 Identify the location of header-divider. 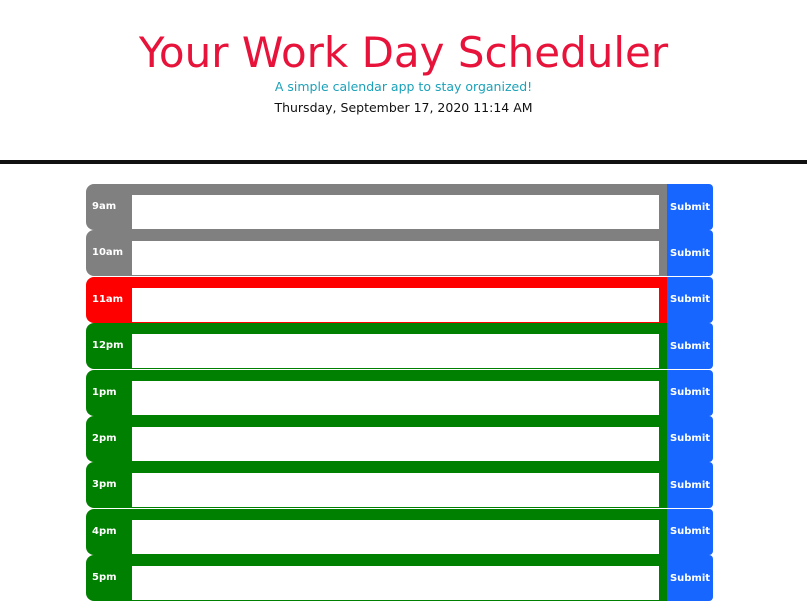
(403, 162).